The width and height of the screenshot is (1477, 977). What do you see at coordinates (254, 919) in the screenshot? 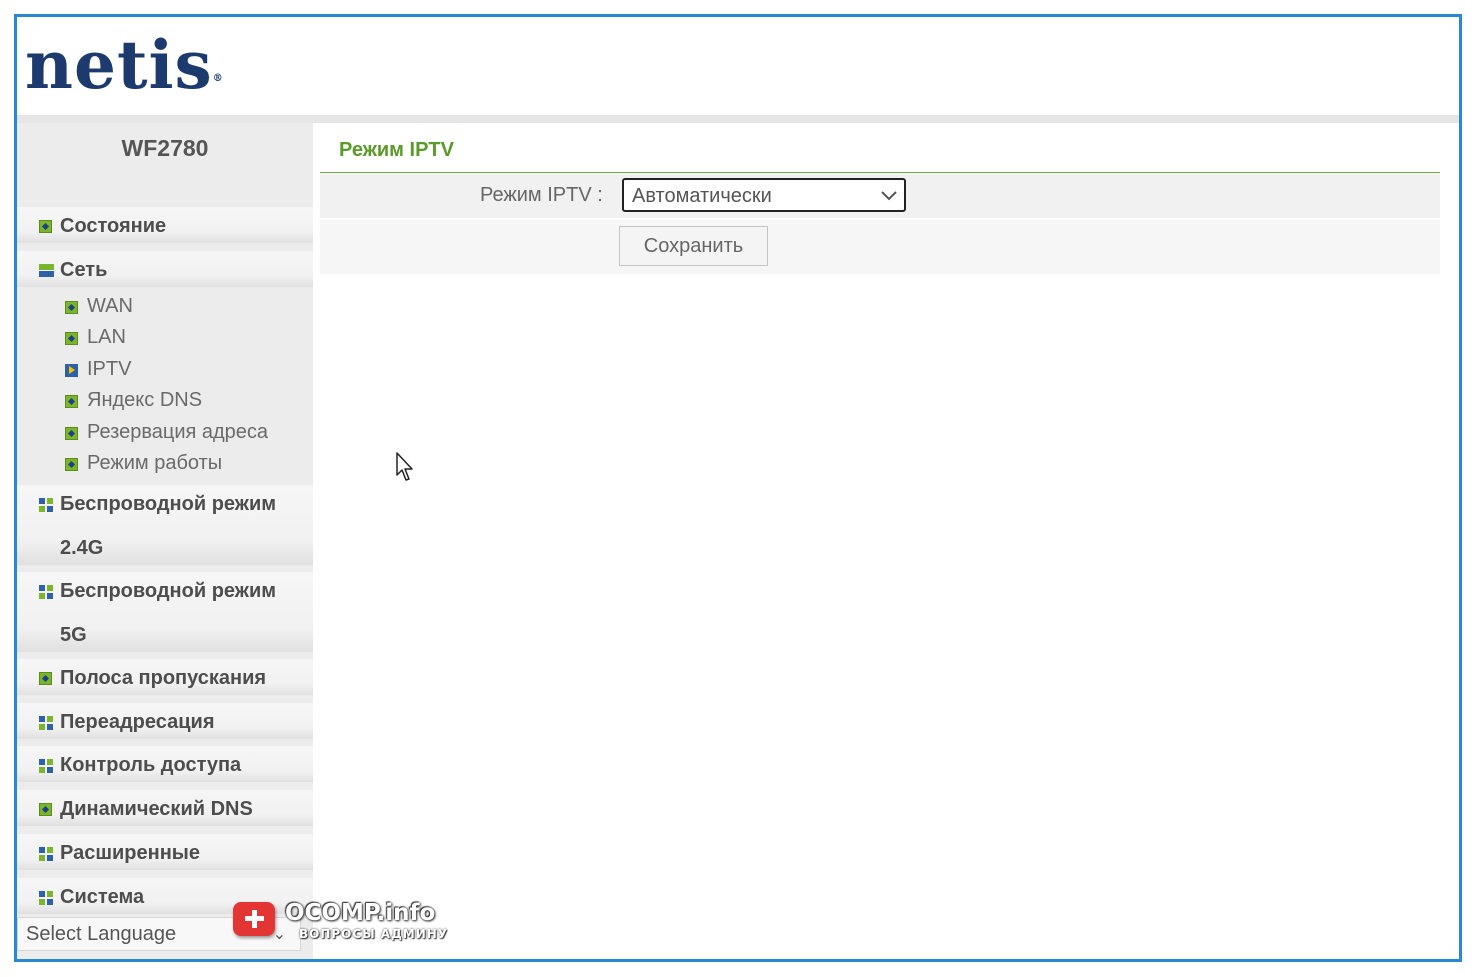
I see `medical-cross-icon` at bounding box center [254, 919].